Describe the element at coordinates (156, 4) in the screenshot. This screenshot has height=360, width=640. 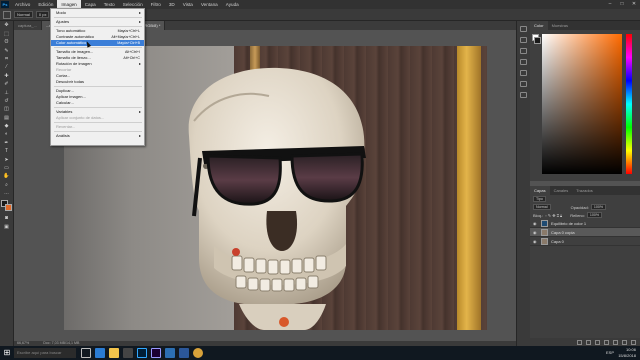
I see `menu-filtro: Filtro` at that location.